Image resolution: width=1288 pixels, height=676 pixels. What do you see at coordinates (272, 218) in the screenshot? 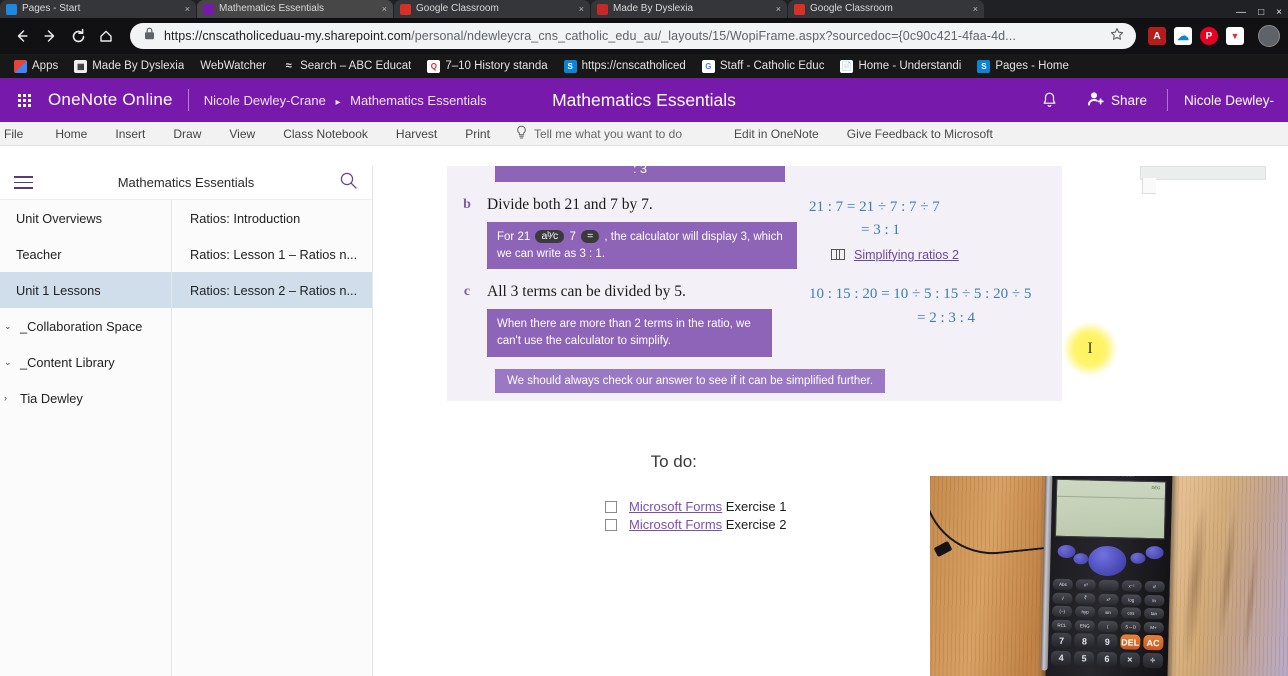
I see `page-item-ratios-introduction: Ratios: Introduction` at bounding box center [272, 218].